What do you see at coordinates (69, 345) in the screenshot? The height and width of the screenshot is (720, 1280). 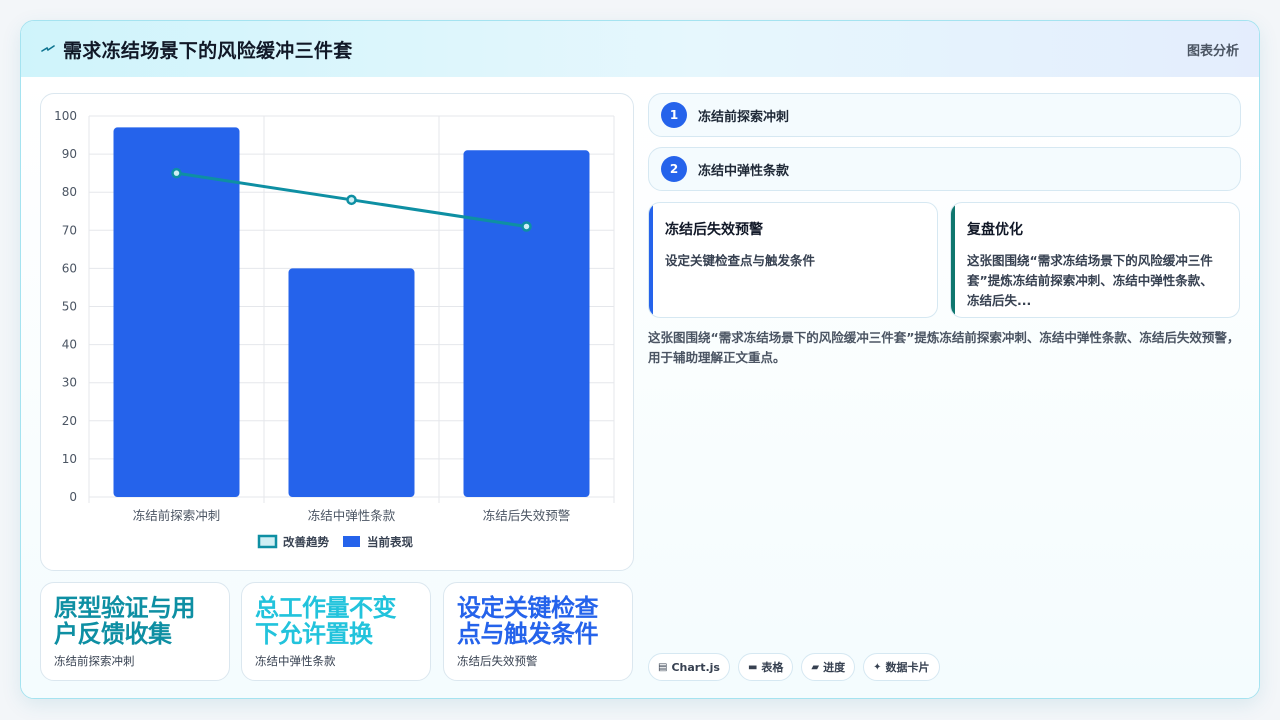 I see `y-tick-label: 40` at bounding box center [69, 345].